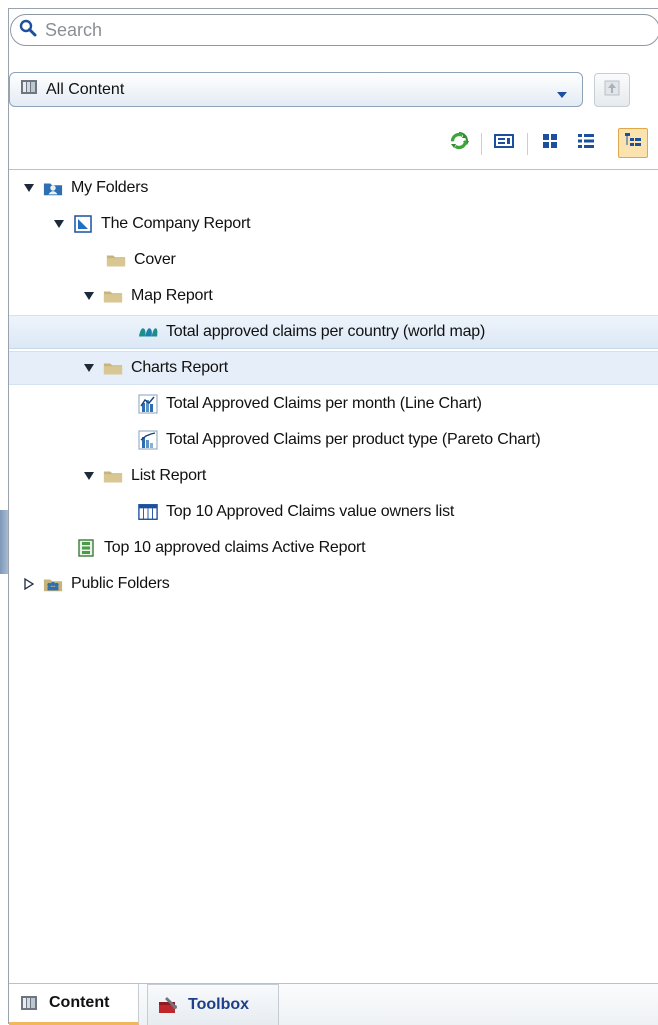 The width and height of the screenshot is (658, 1025). Describe the element at coordinates (333, 1004) in the screenshot. I see `bottom-tab-bar: Content Toolbox` at that location.